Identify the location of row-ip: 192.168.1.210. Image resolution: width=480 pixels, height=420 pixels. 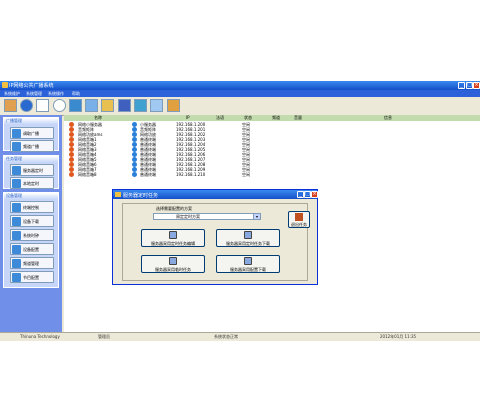
(191, 174).